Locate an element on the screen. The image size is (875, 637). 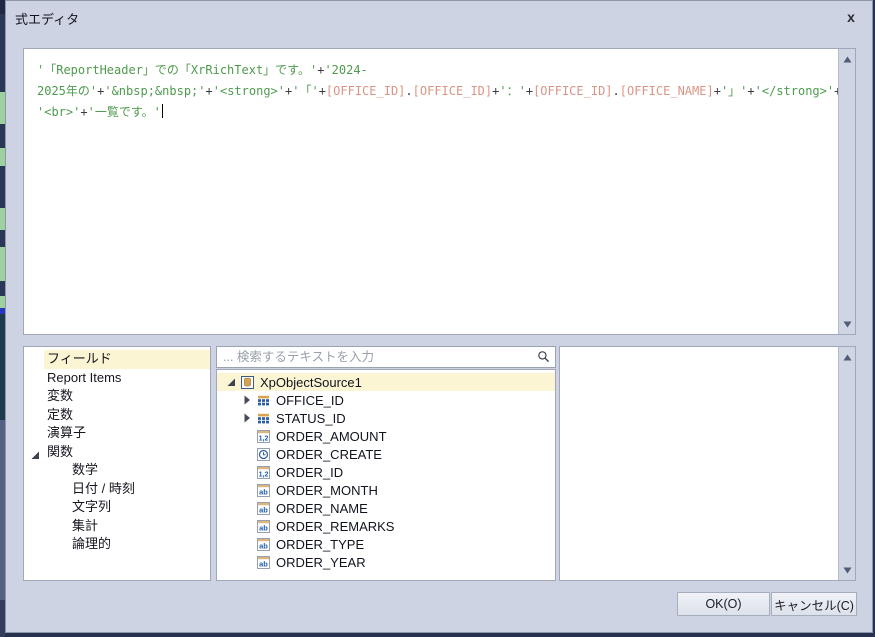
category-label: フィールド is located at coordinates (79, 358).